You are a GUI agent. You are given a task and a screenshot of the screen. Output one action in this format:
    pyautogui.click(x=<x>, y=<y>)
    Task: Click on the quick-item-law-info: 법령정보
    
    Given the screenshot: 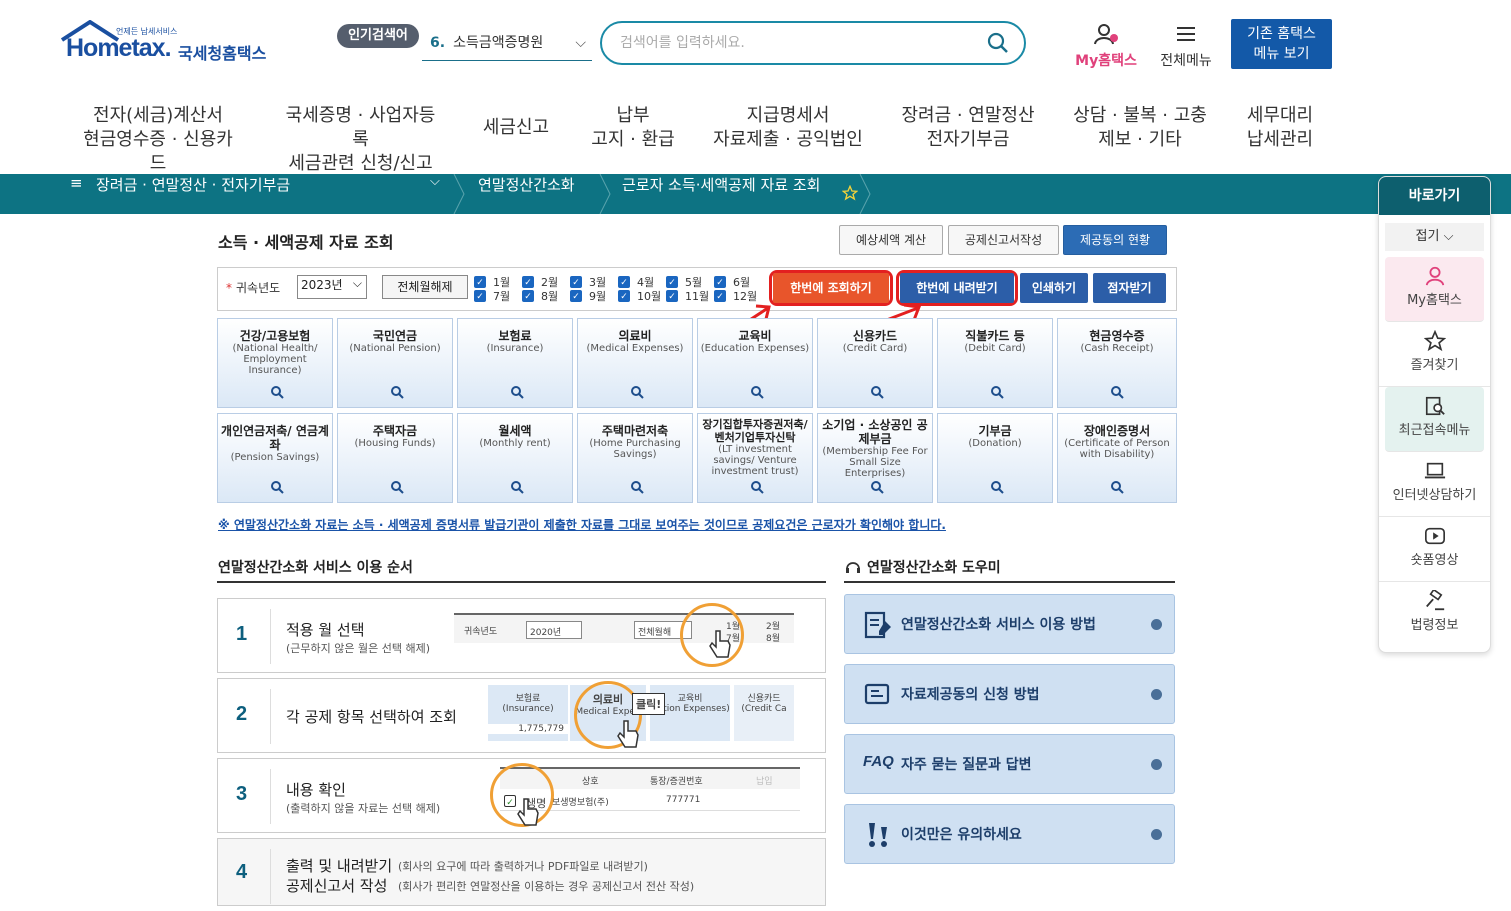 What is the action you would take?
    pyautogui.click(x=1434, y=614)
    